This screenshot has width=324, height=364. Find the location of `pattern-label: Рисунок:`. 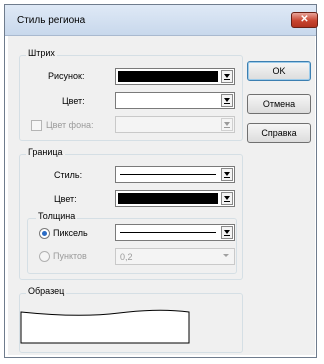

pattern-label: Рисунок: is located at coordinates (66, 76).